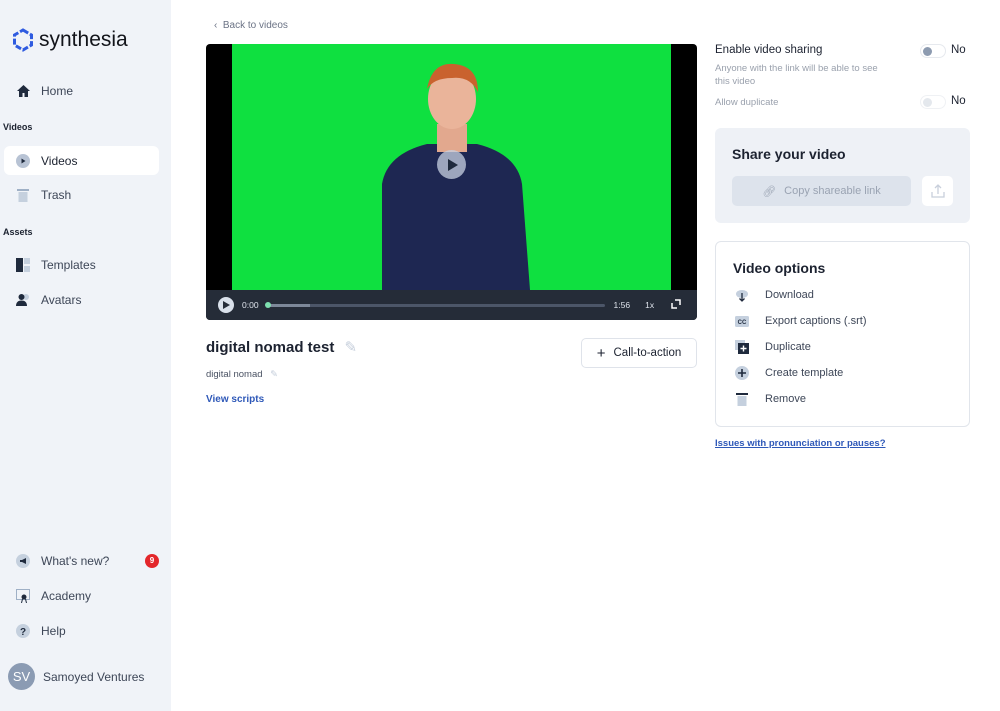  I want to click on pronunciation-issues-link: Issues with pronunciation or pauses?, so click(800, 443).